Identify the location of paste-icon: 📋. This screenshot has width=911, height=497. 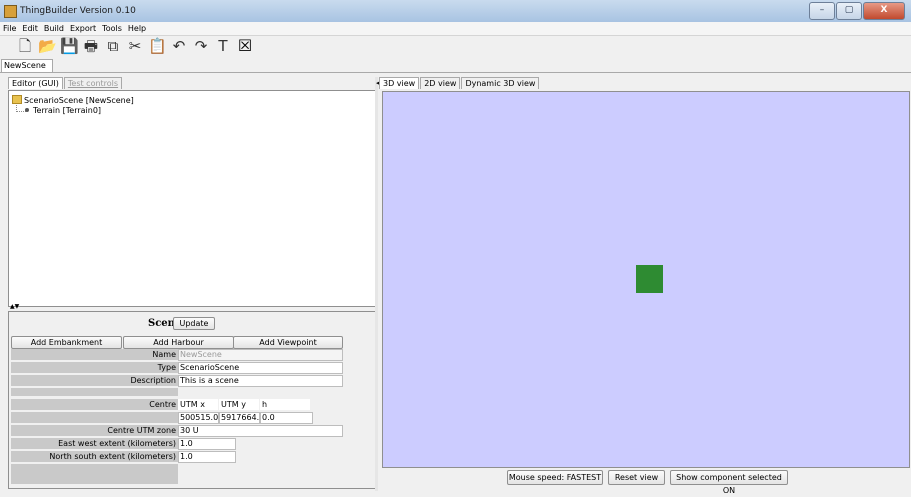
(157, 46).